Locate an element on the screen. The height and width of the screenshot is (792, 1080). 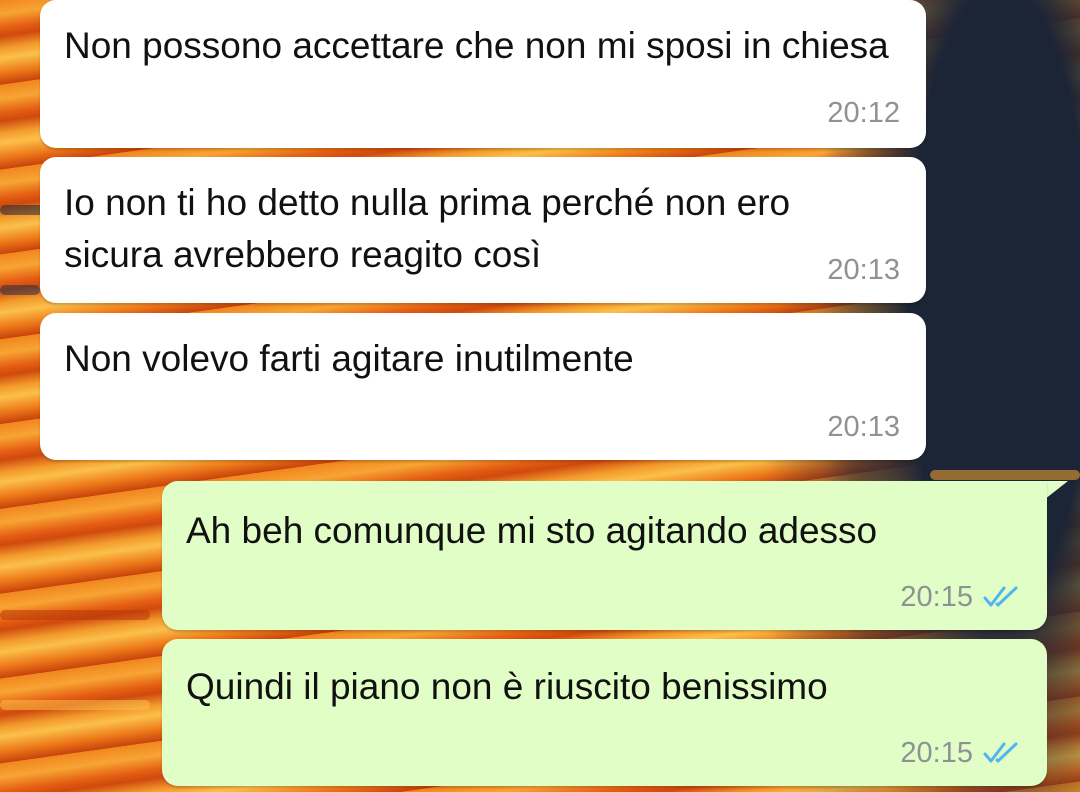
message-timestamp: 20:12 is located at coordinates (863, 113).